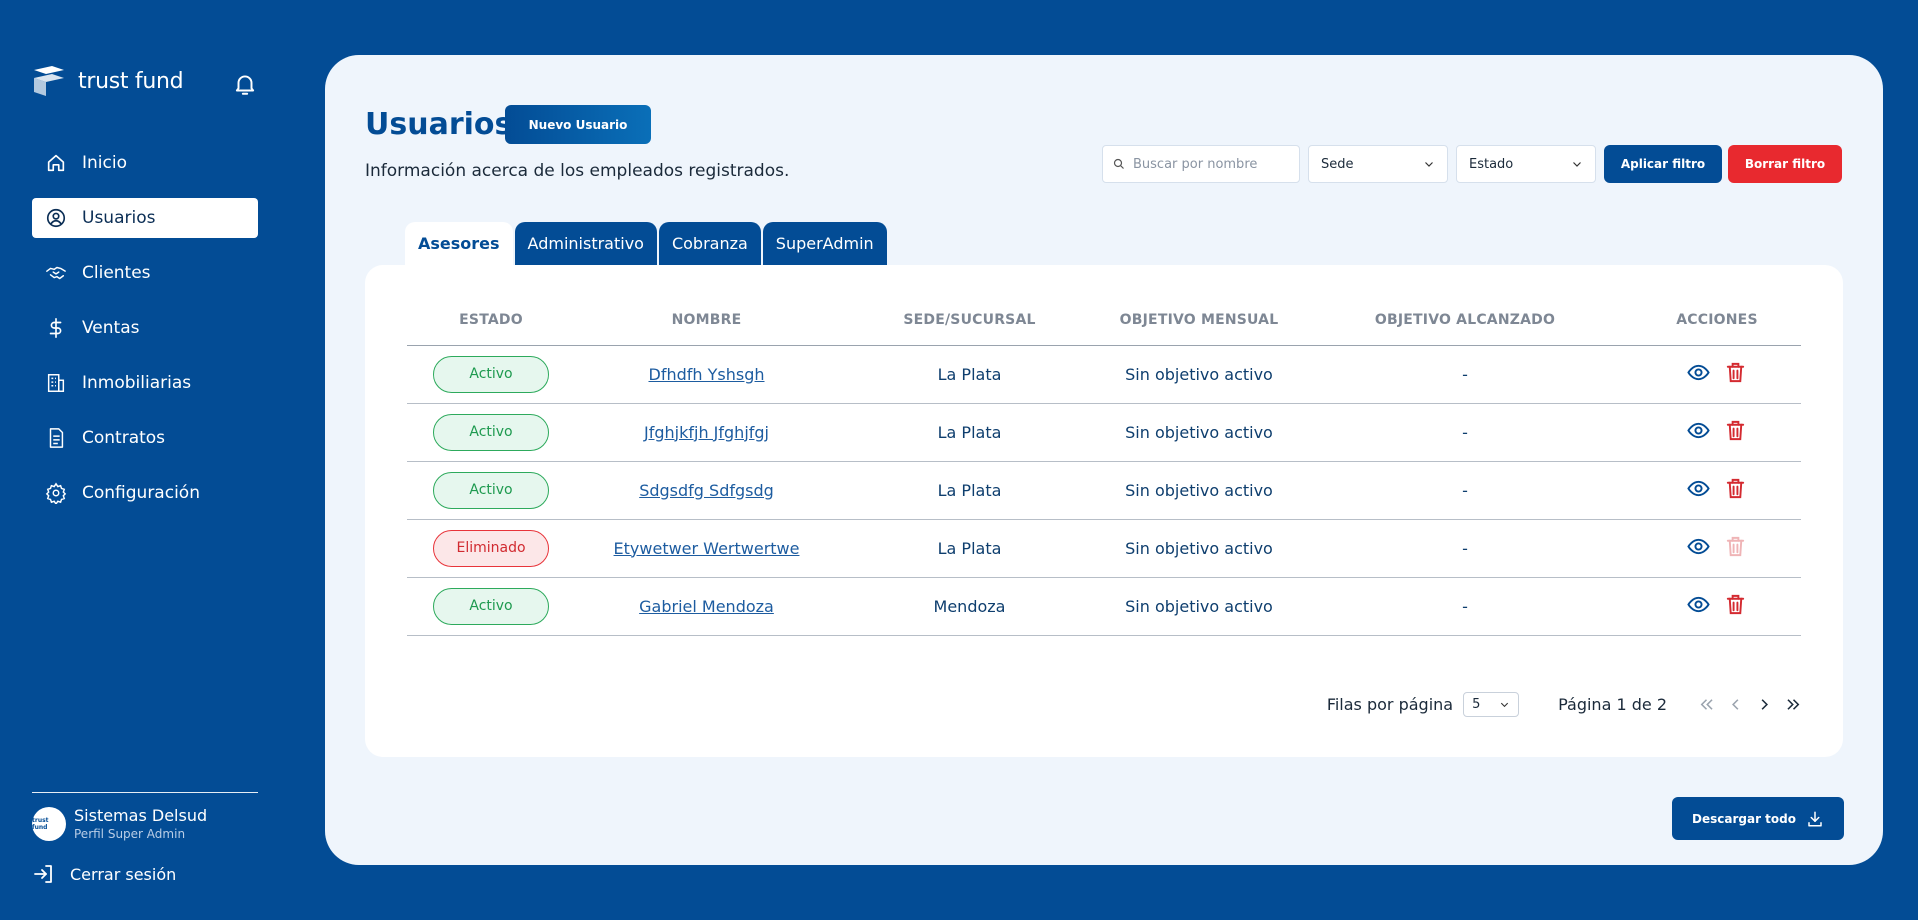  Describe the element at coordinates (145, 328) in the screenshot. I see `sidebar-item-ventas: Ventas` at that location.